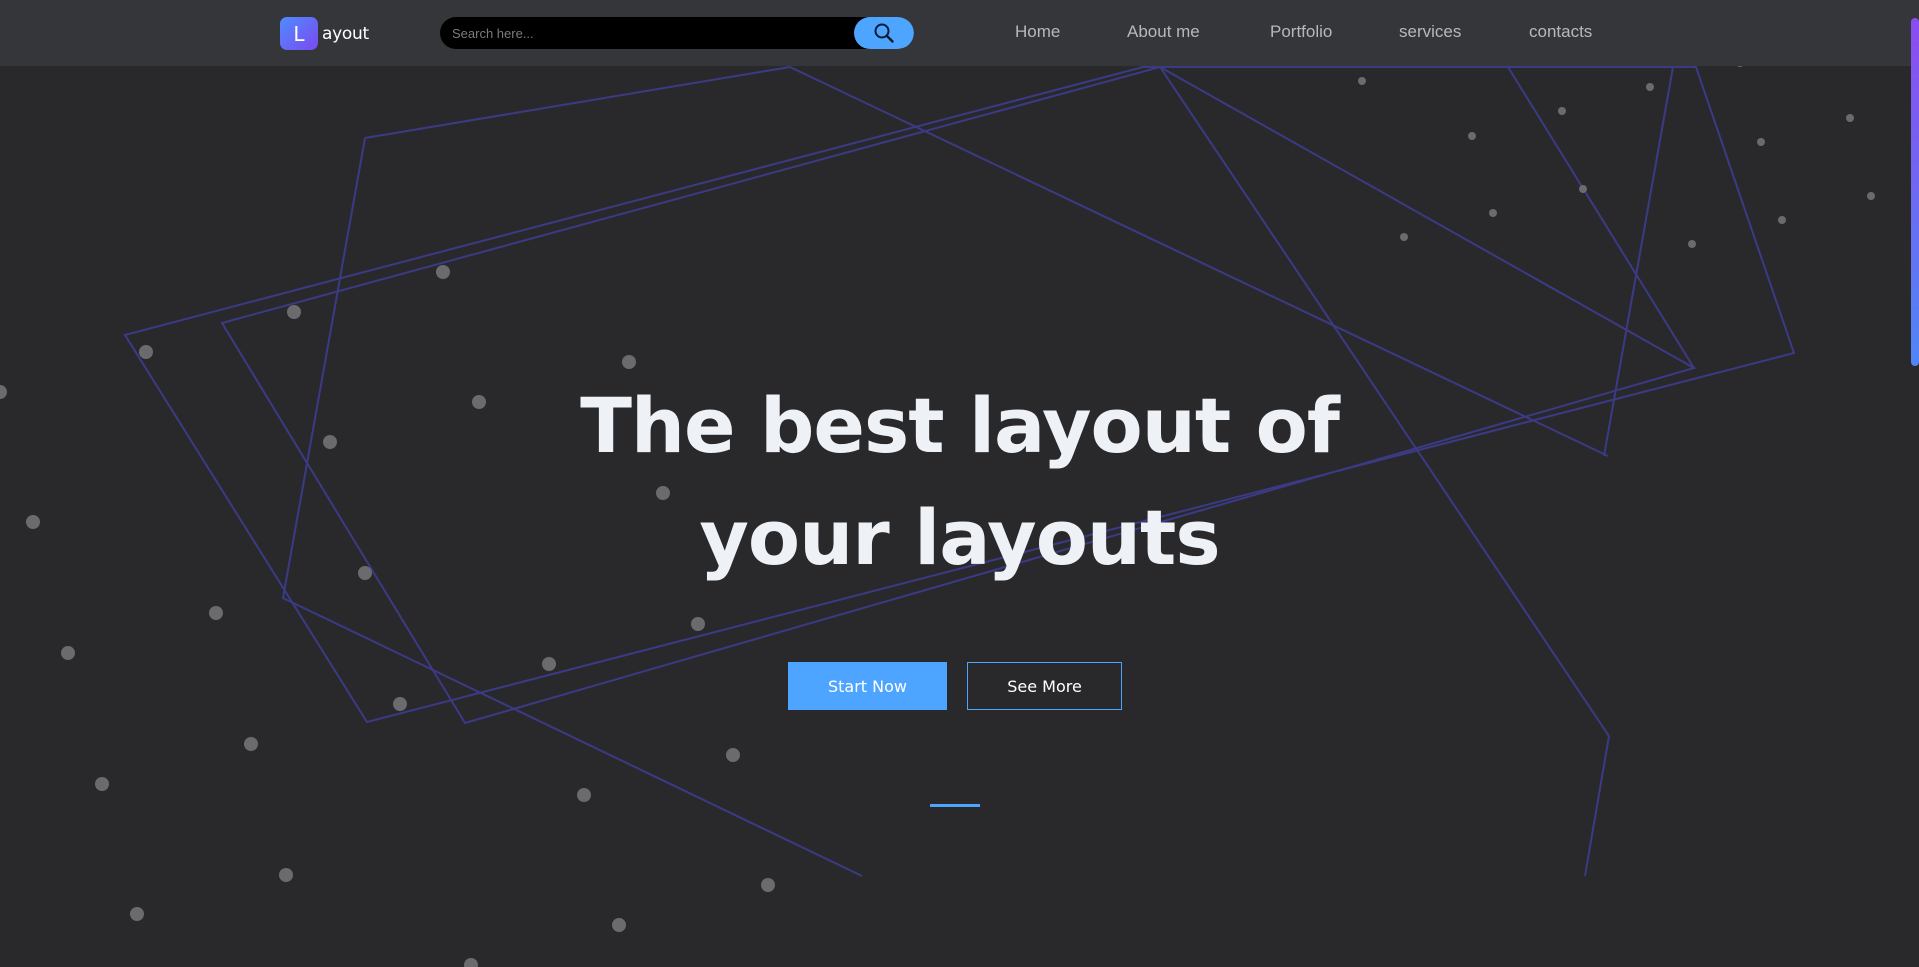  Describe the element at coordinates (1560, 32) in the screenshot. I see `nav-contacts: contacts` at that location.